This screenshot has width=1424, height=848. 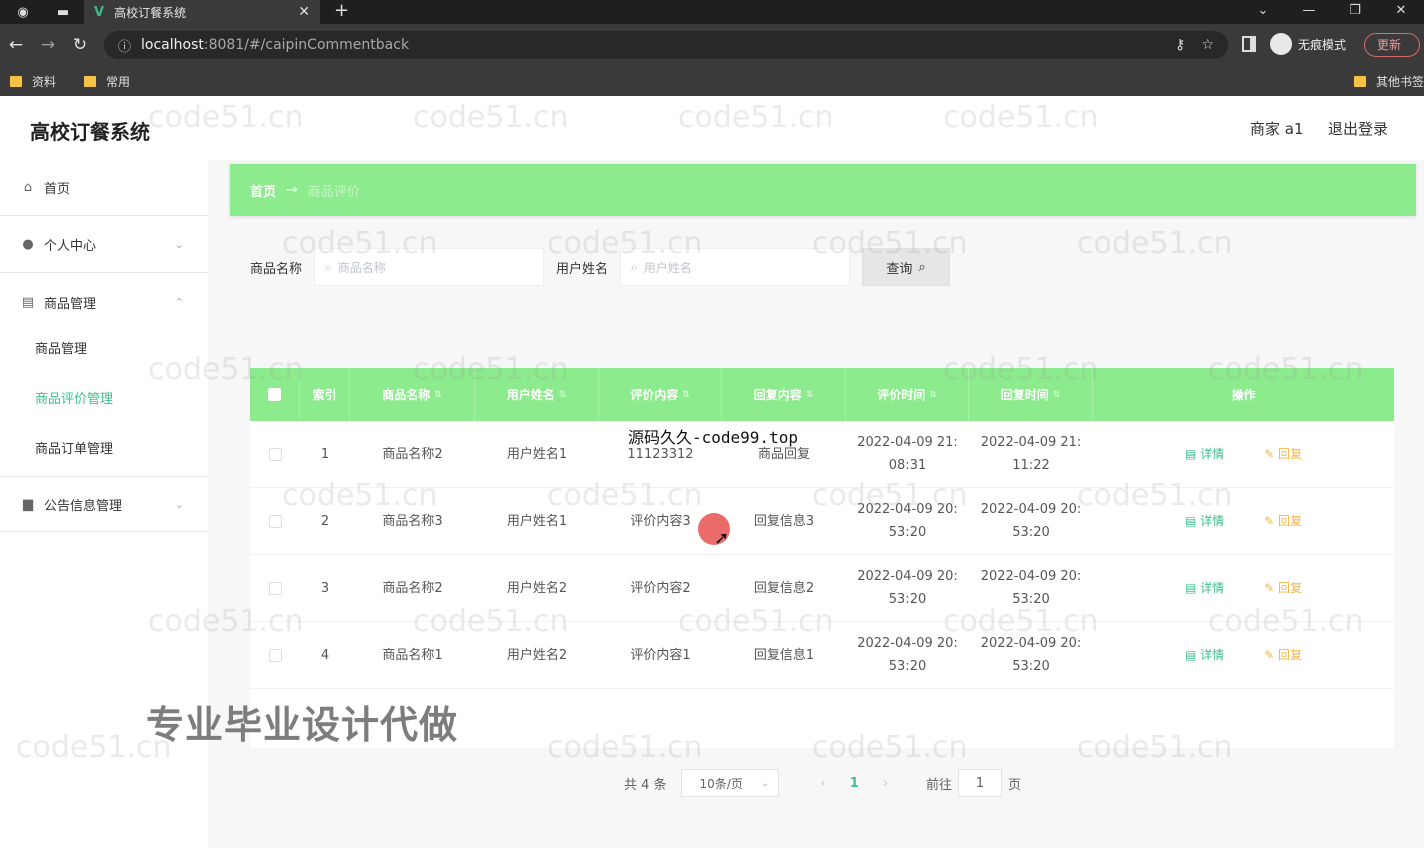 I want to click on user-icon: ●, so click(x=28, y=244).